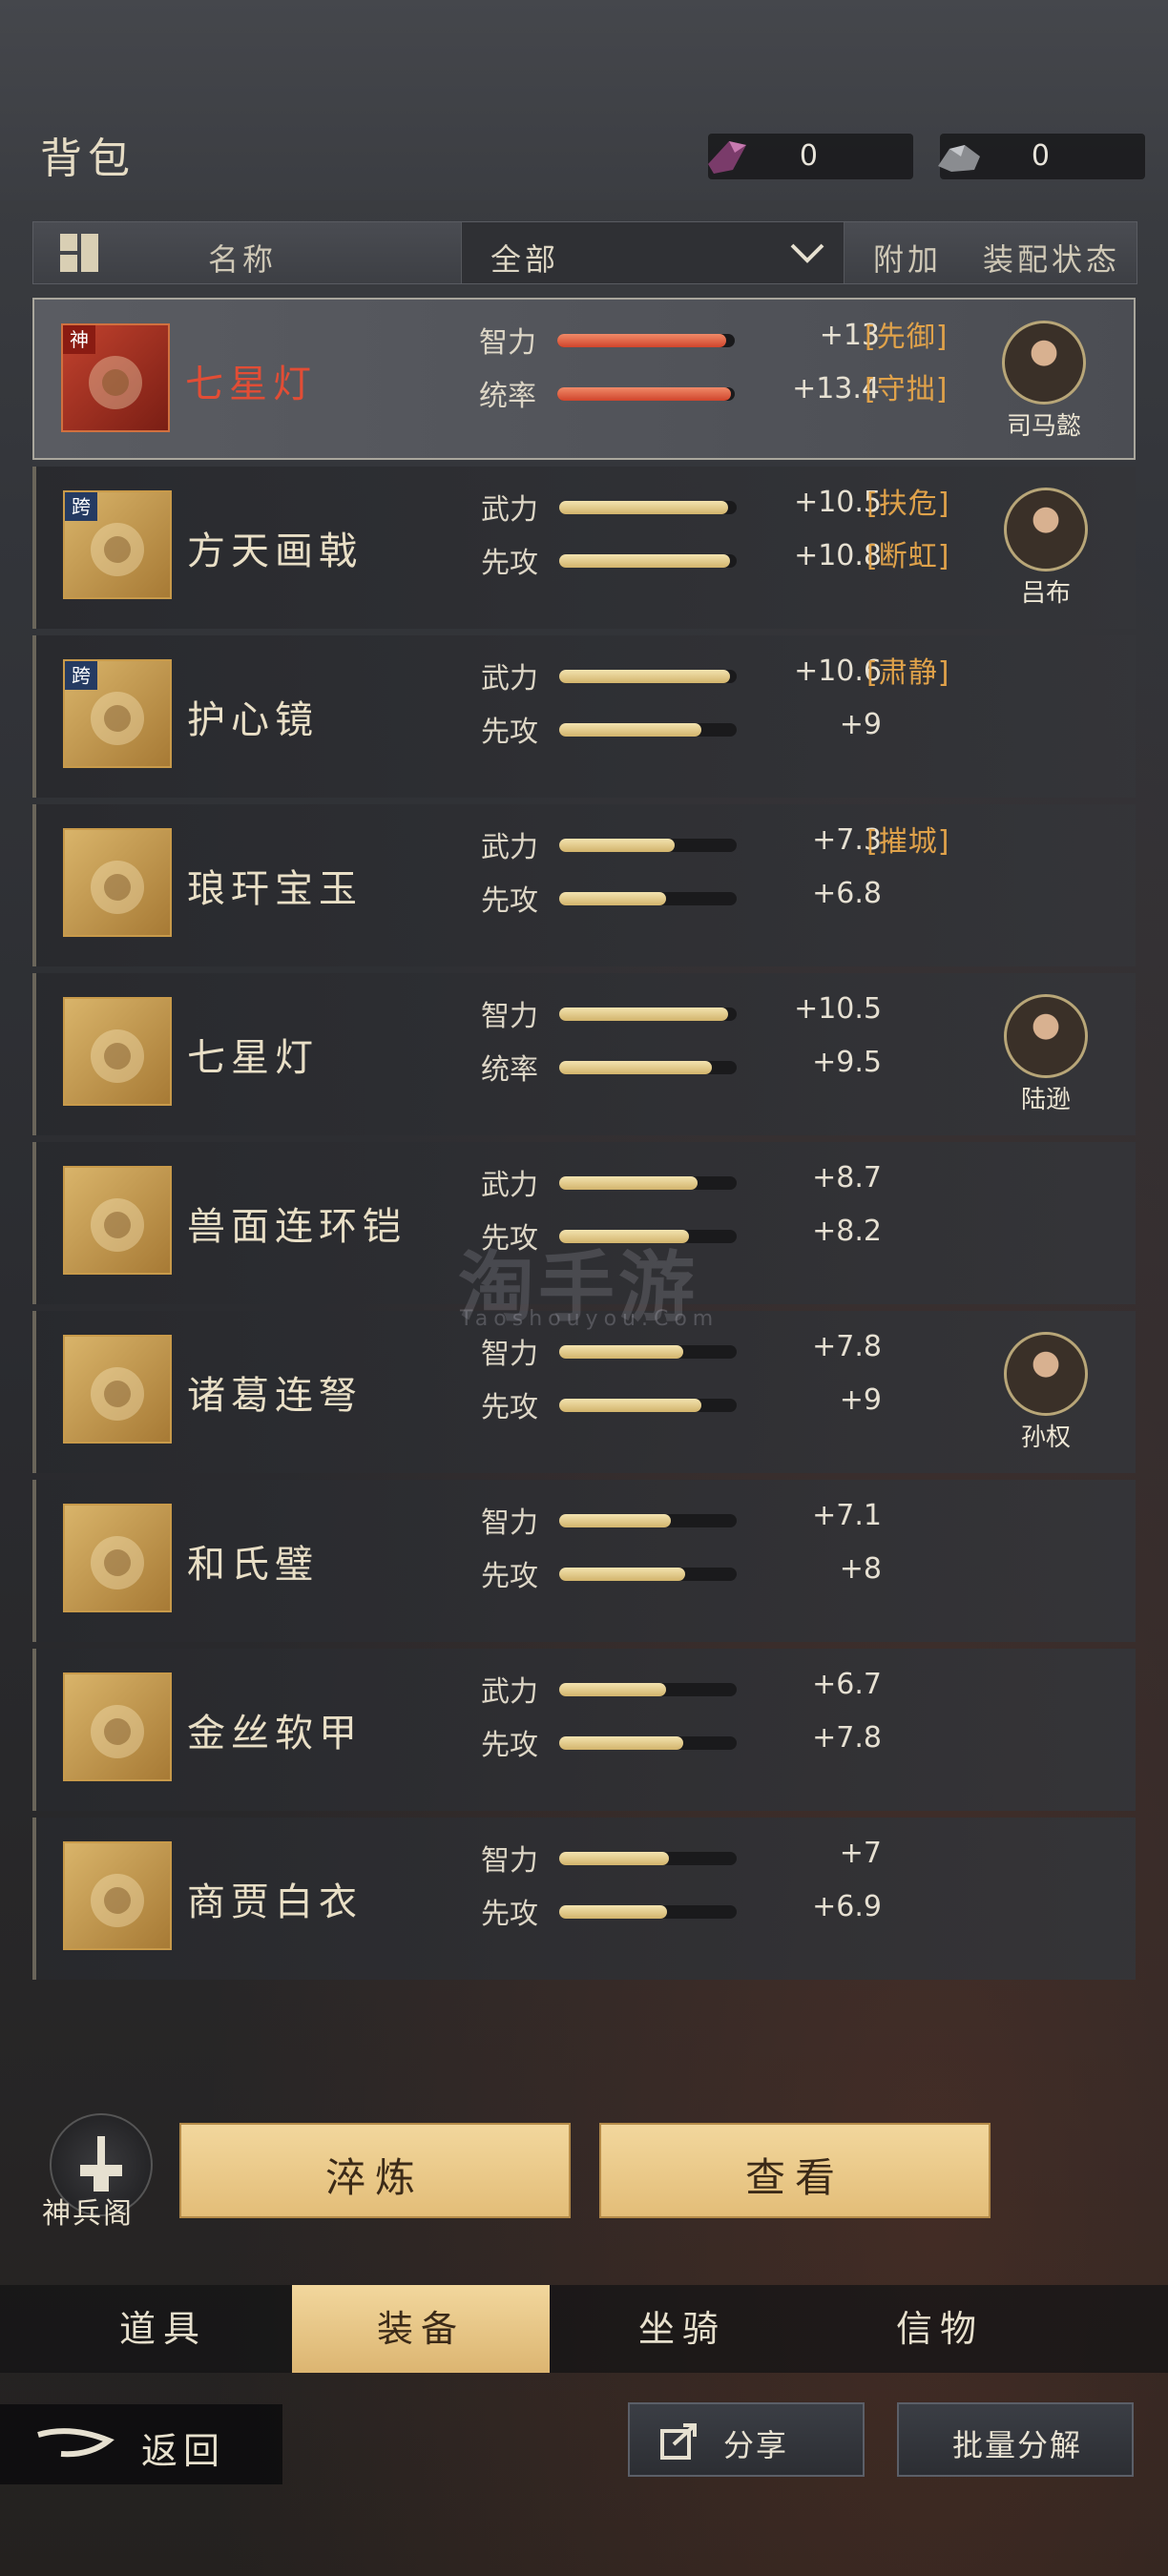 This screenshot has width=1168, height=2576. What do you see at coordinates (908, 842) in the screenshot?
I see `addon-tag: [摧城]` at bounding box center [908, 842].